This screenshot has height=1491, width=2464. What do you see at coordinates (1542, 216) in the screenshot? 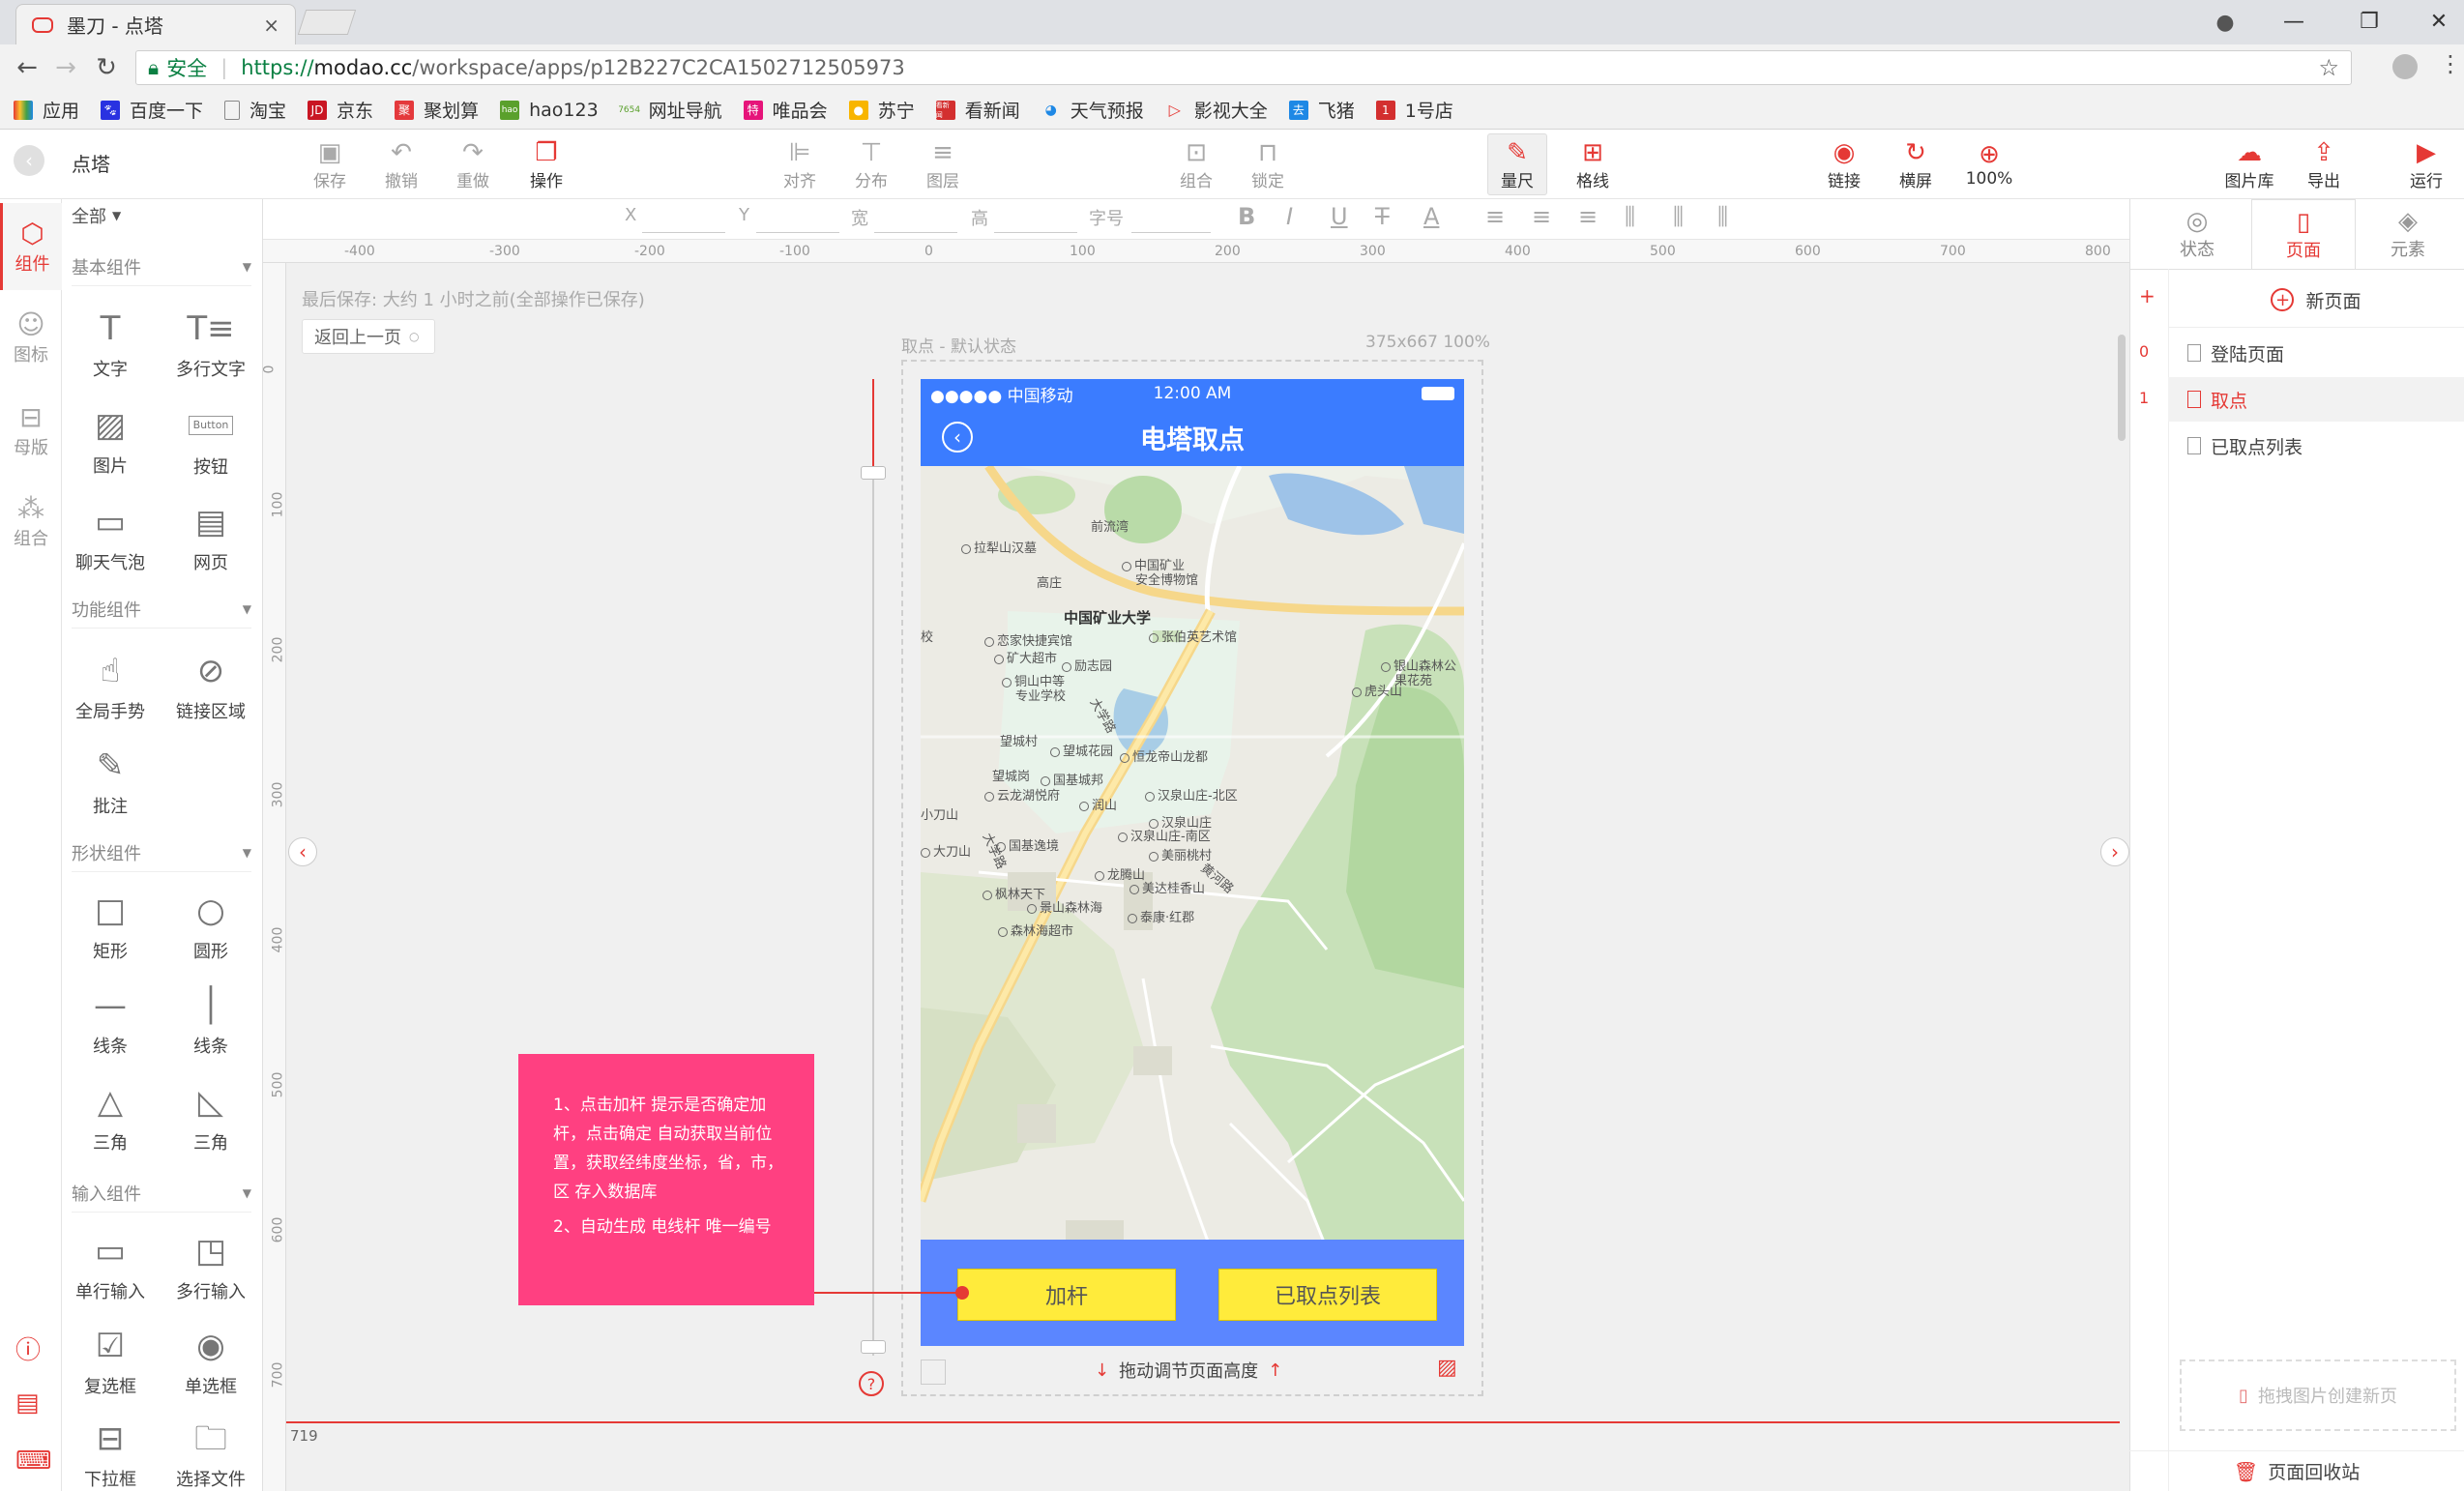
I see `align-center-text-icon: ≡` at bounding box center [1542, 216].